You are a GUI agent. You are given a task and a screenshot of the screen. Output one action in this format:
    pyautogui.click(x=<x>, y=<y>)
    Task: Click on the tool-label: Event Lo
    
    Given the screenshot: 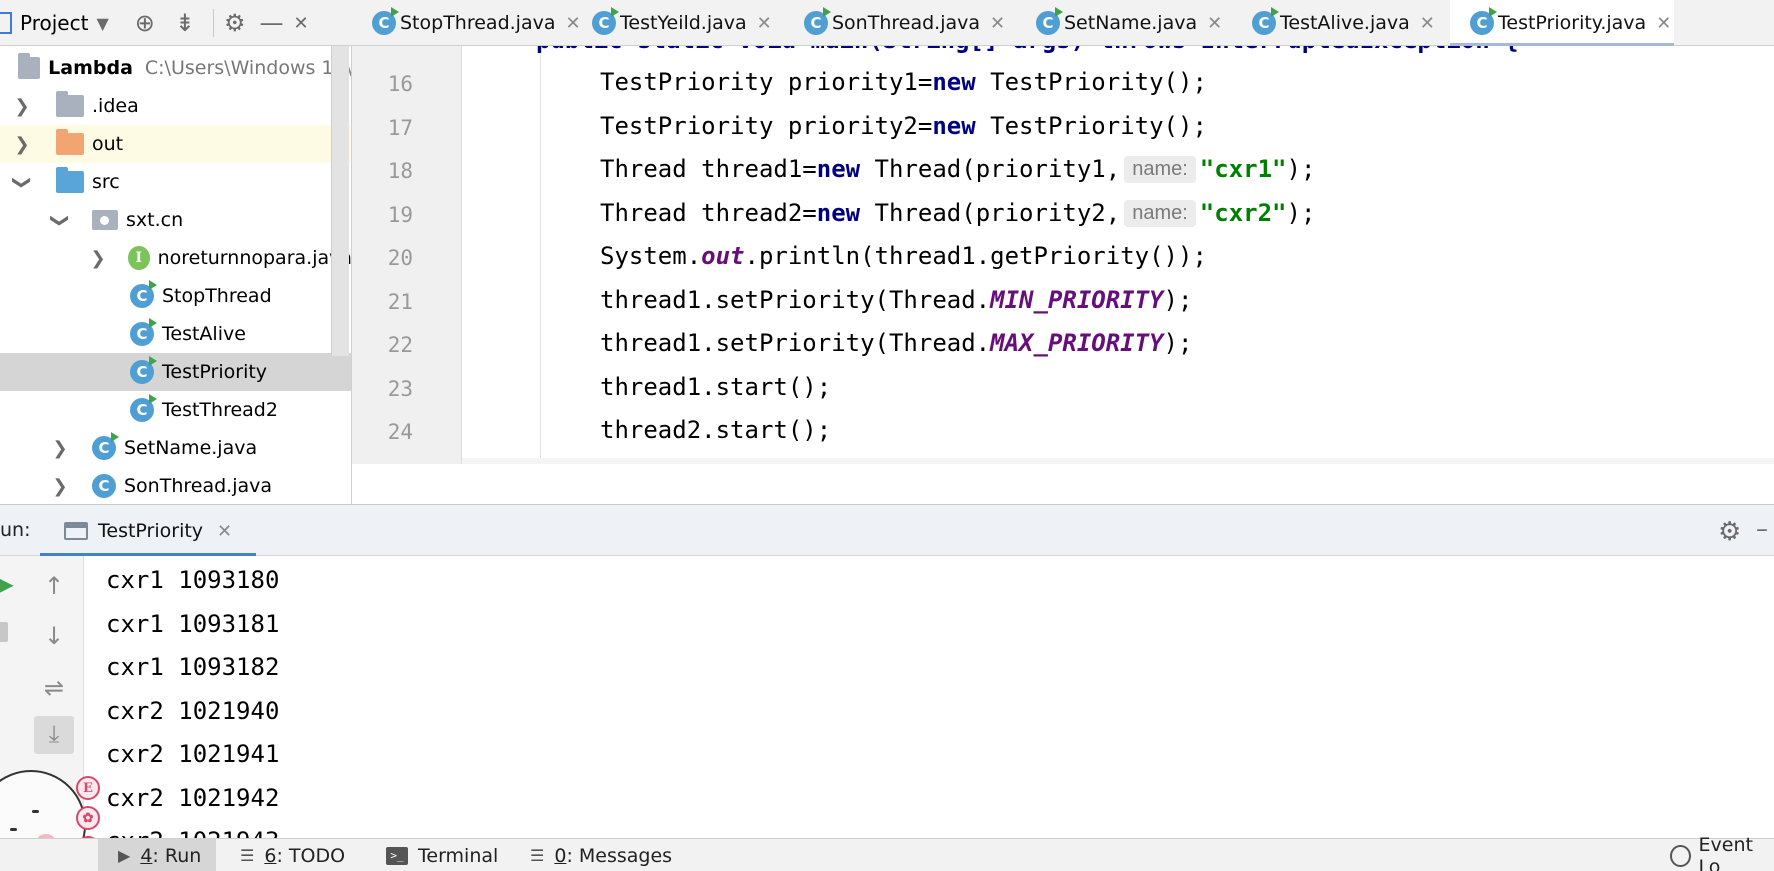 What is the action you would take?
    pyautogui.click(x=1725, y=852)
    